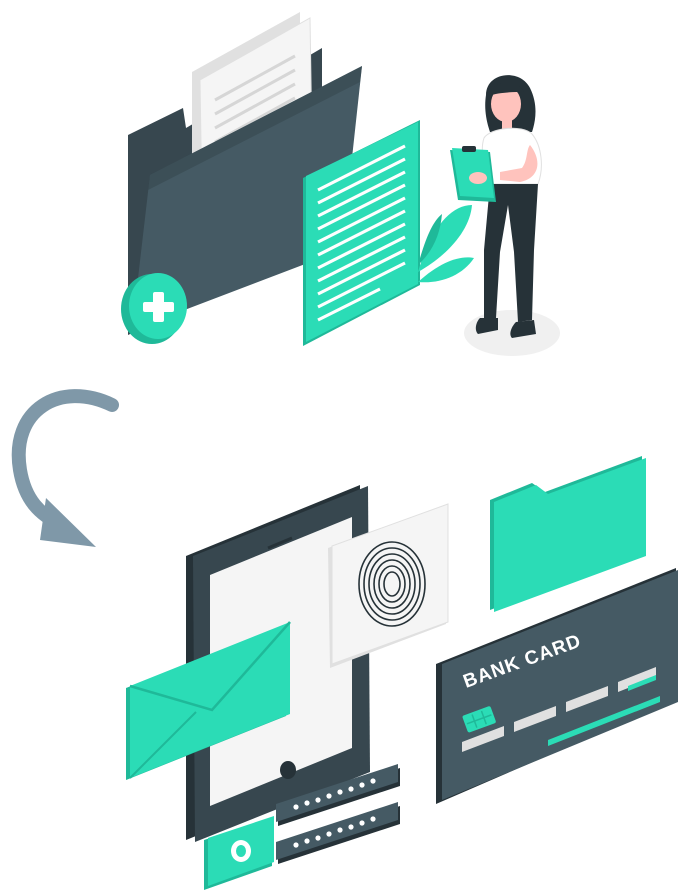 The width and height of the screenshot is (678, 894). What do you see at coordinates (65, 468) in the screenshot?
I see `curved-arrow-icon` at bounding box center [65, 468].